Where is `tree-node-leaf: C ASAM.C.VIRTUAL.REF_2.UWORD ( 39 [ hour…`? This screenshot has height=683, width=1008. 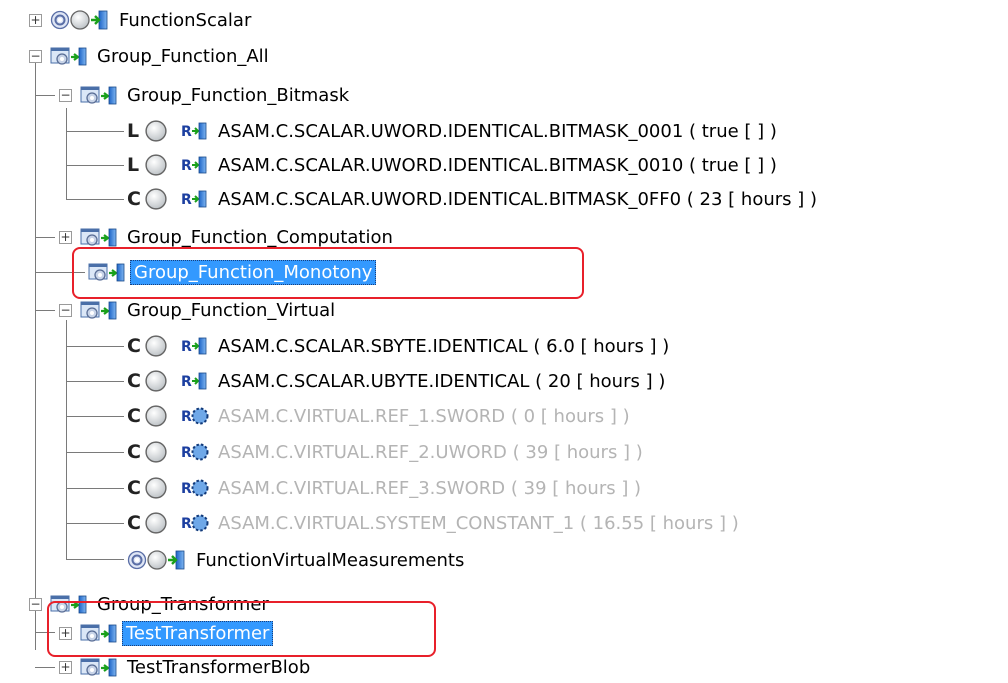
tree-node-leaf: C ASAM.C.VIRTUAL.REF_2.UWORD ( 39 [ hour… is located at coordinates (386, 452).